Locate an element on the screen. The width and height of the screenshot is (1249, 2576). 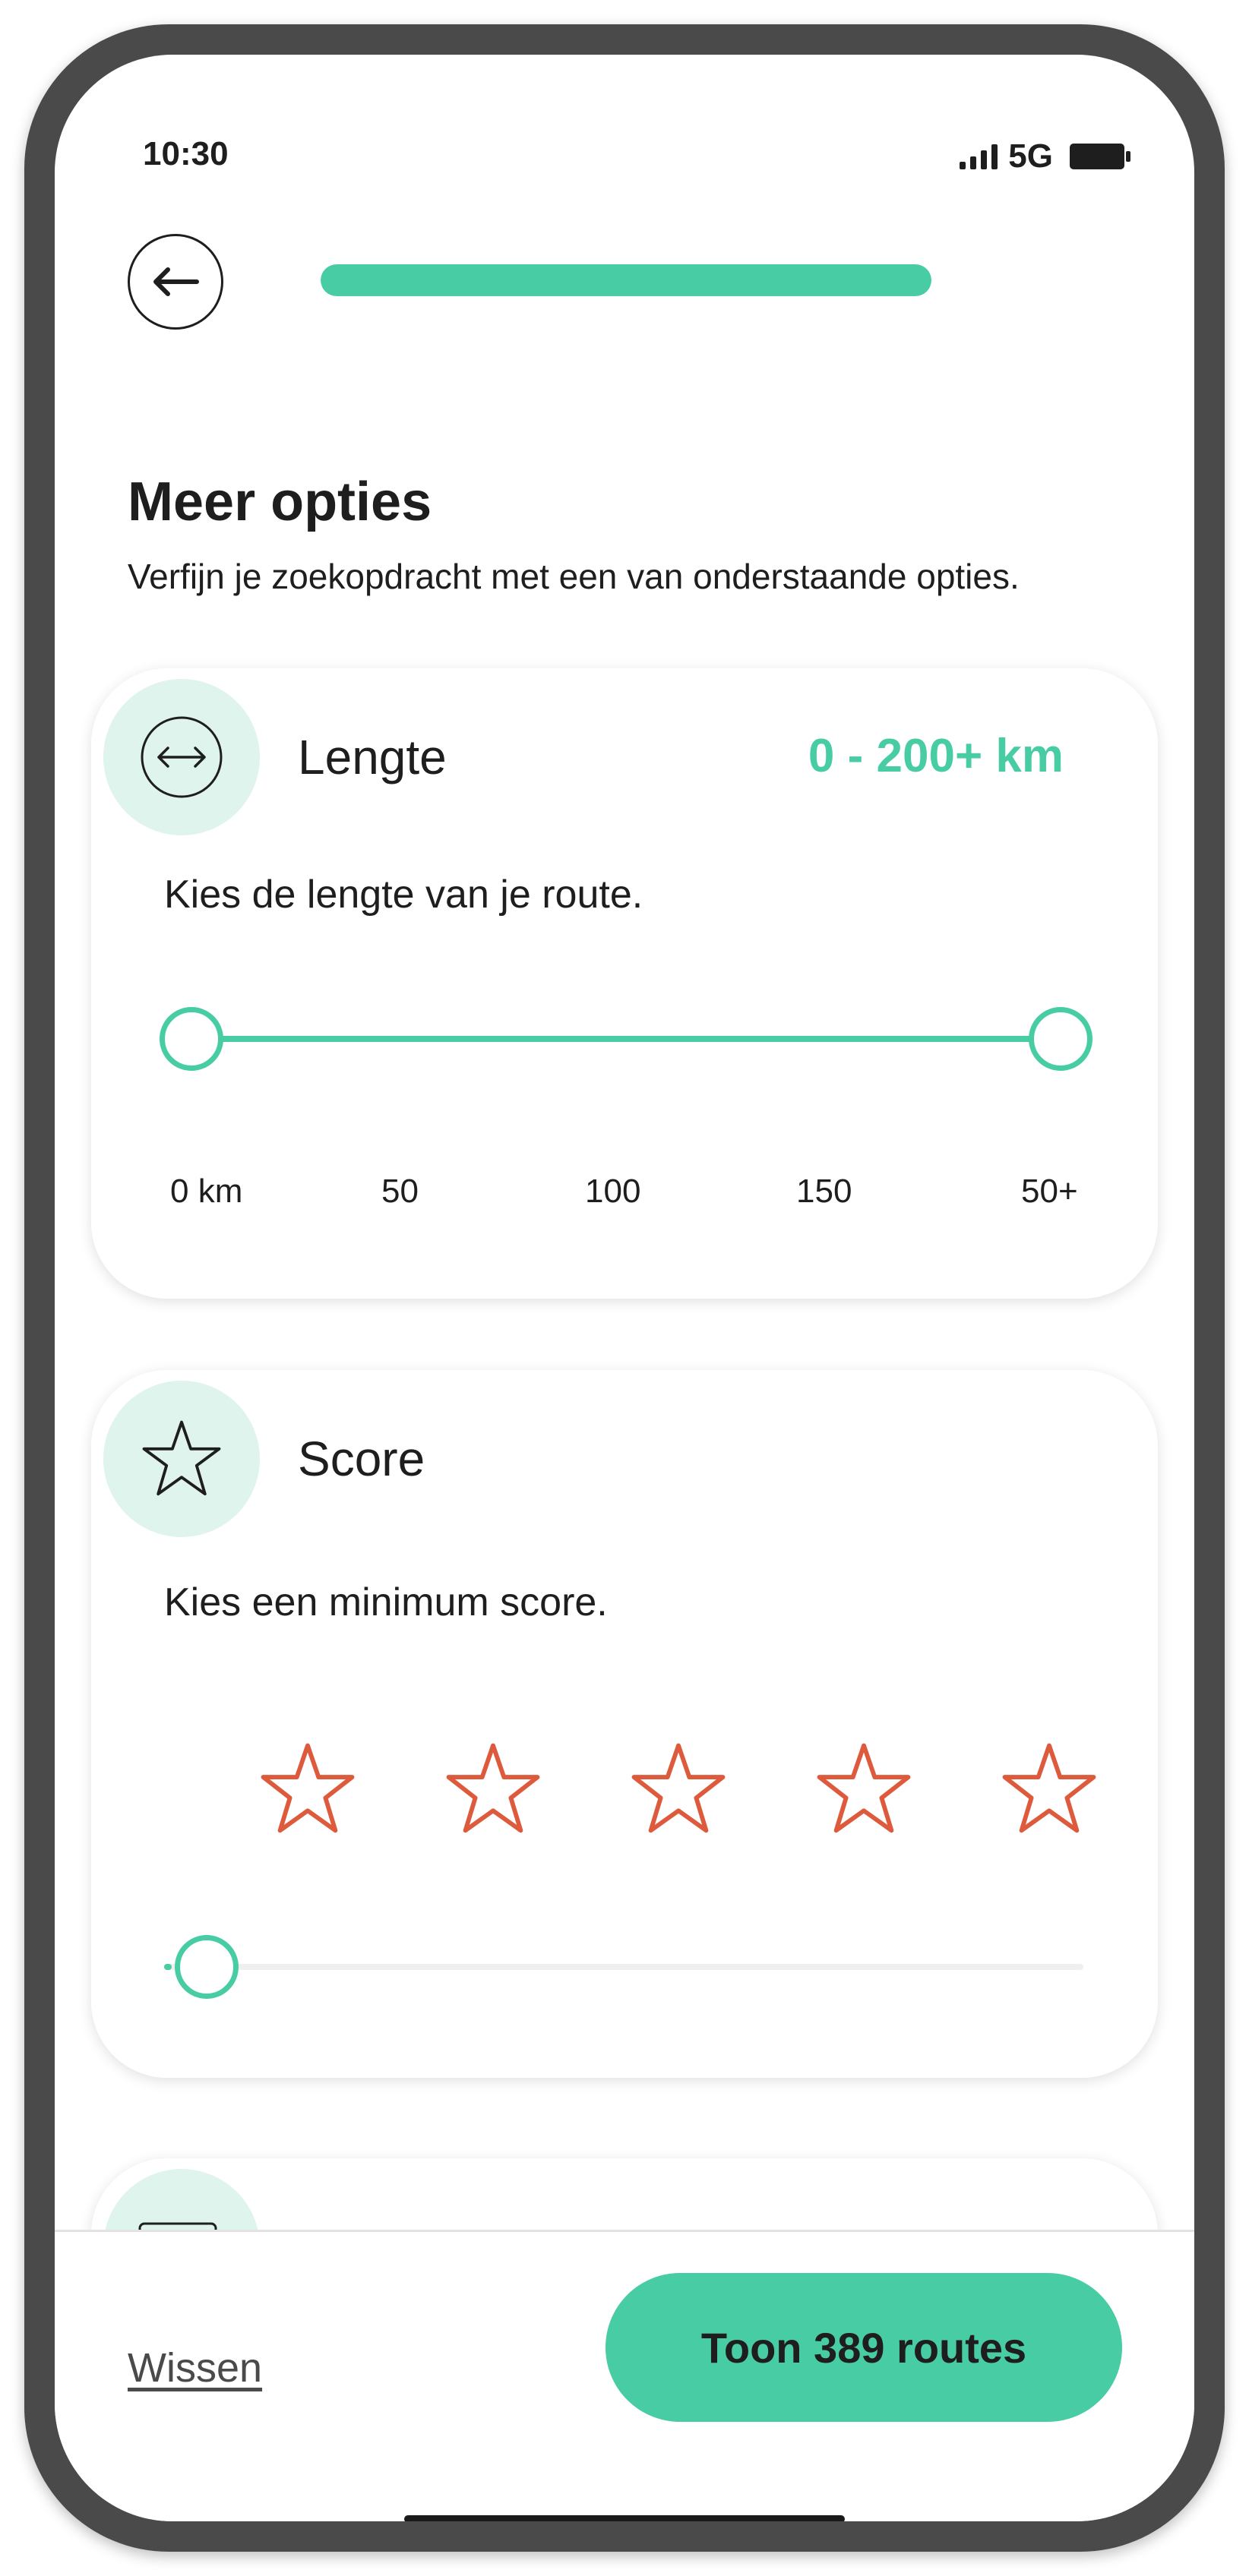
star-outline-icon is located at coordinates (181, 1458).